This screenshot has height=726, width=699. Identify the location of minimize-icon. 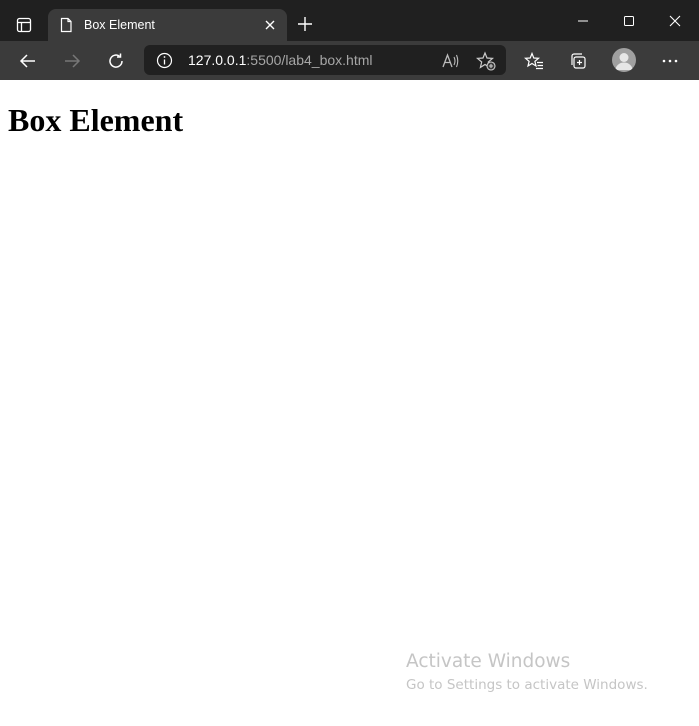
(583, 21).